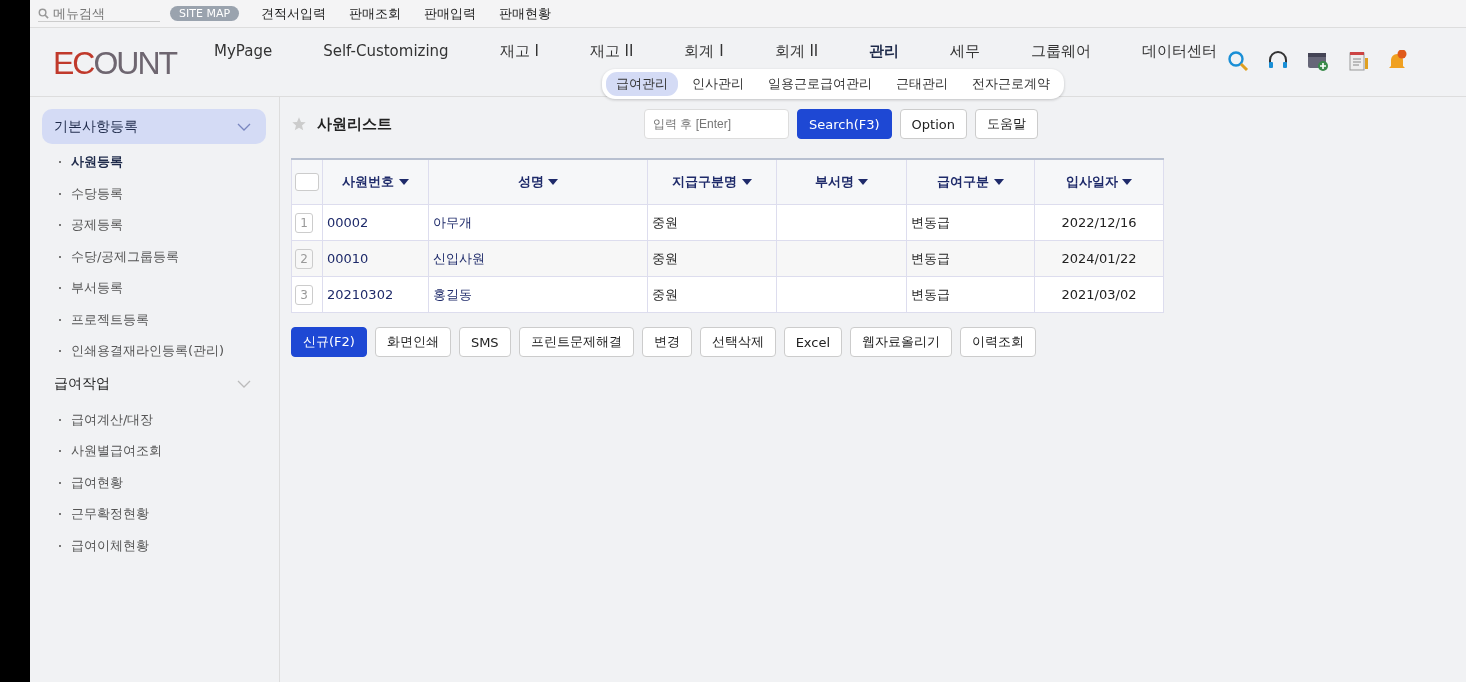  Describe the element at coordinates (998, 342) in the screenshot. I see `action-button: 이력조회` at that location.